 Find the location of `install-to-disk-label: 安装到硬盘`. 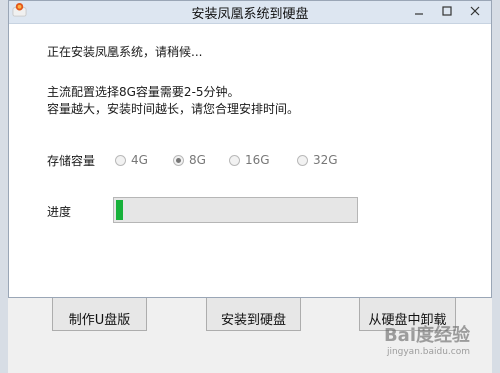

install-to-disk-label: 安装到硬盘 is located at coordinates (253, 320).